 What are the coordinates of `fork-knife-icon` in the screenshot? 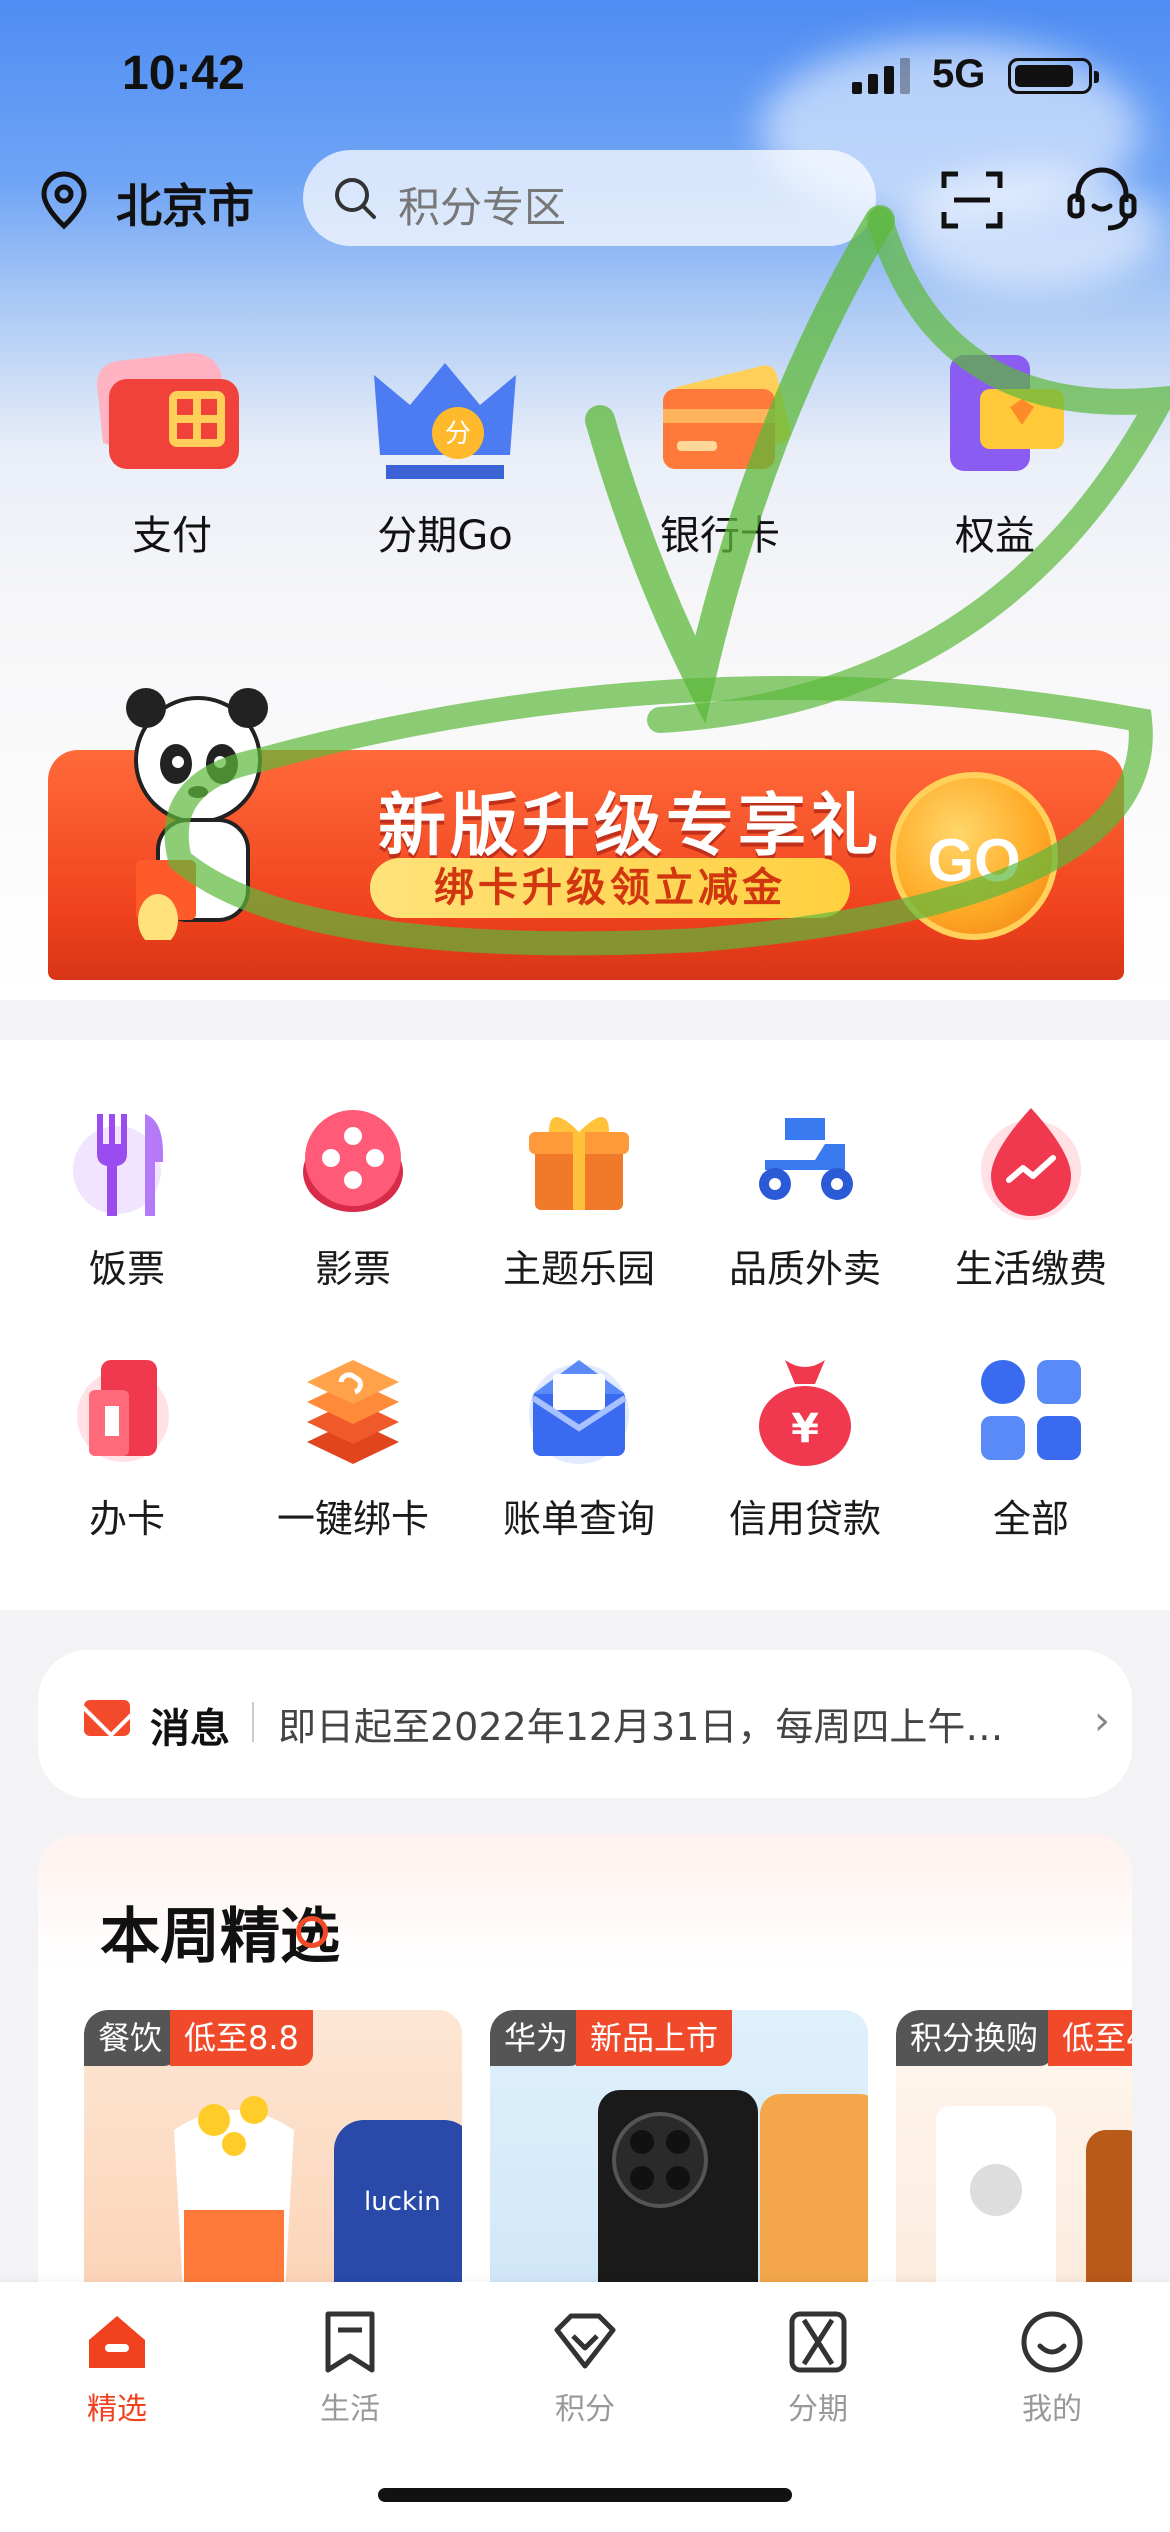 It's located at (127, 1160).